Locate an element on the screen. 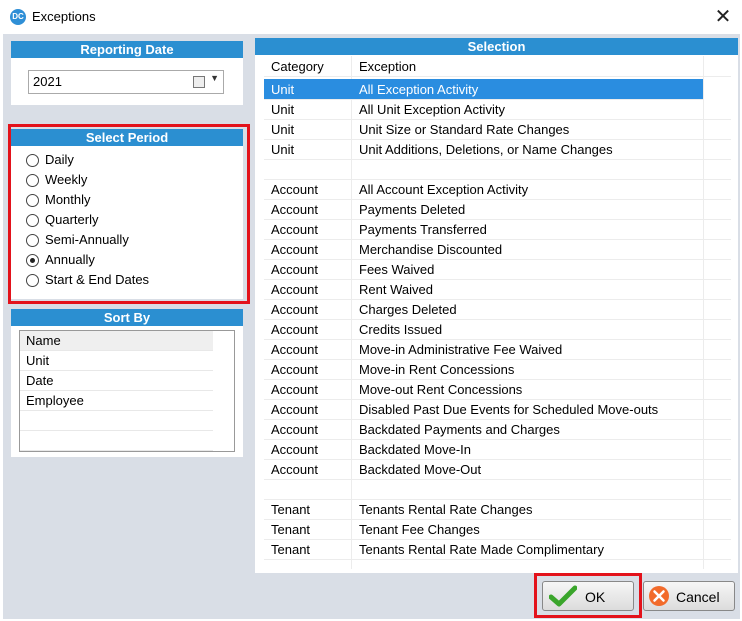 The height and width of the screenshot is (621, 742). sort-by-item: Name is located at coordinates (116, 341).